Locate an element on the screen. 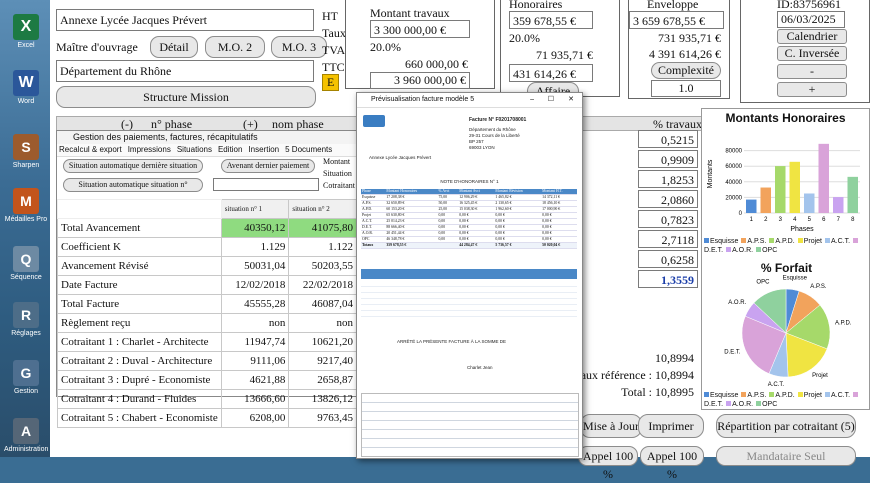 This screenshot has width=870, height=483. e-badge: E is located at coordinates (331, 82).